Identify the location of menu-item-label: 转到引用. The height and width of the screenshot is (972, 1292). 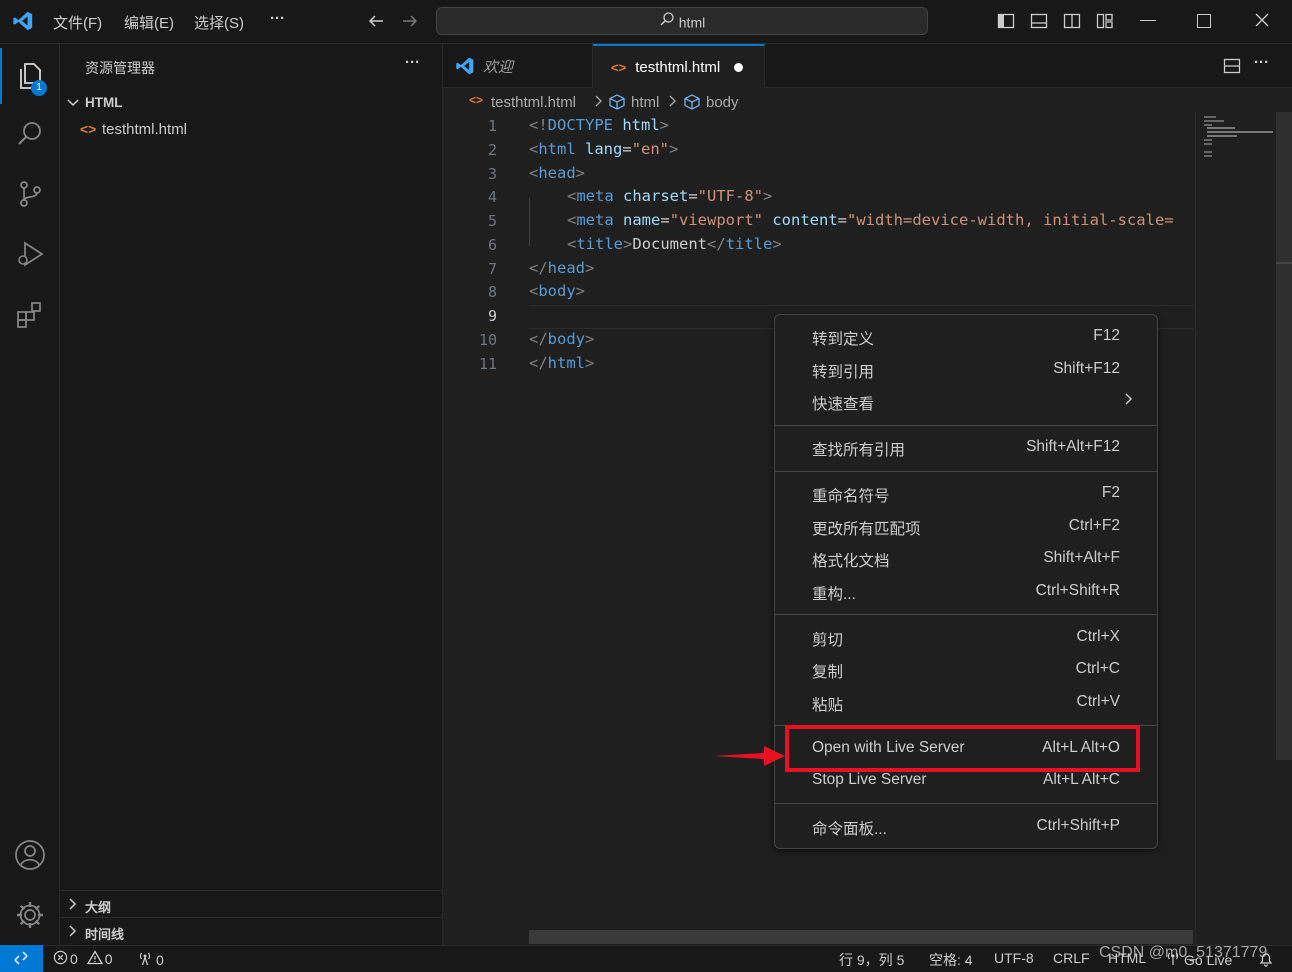
(843, 372).